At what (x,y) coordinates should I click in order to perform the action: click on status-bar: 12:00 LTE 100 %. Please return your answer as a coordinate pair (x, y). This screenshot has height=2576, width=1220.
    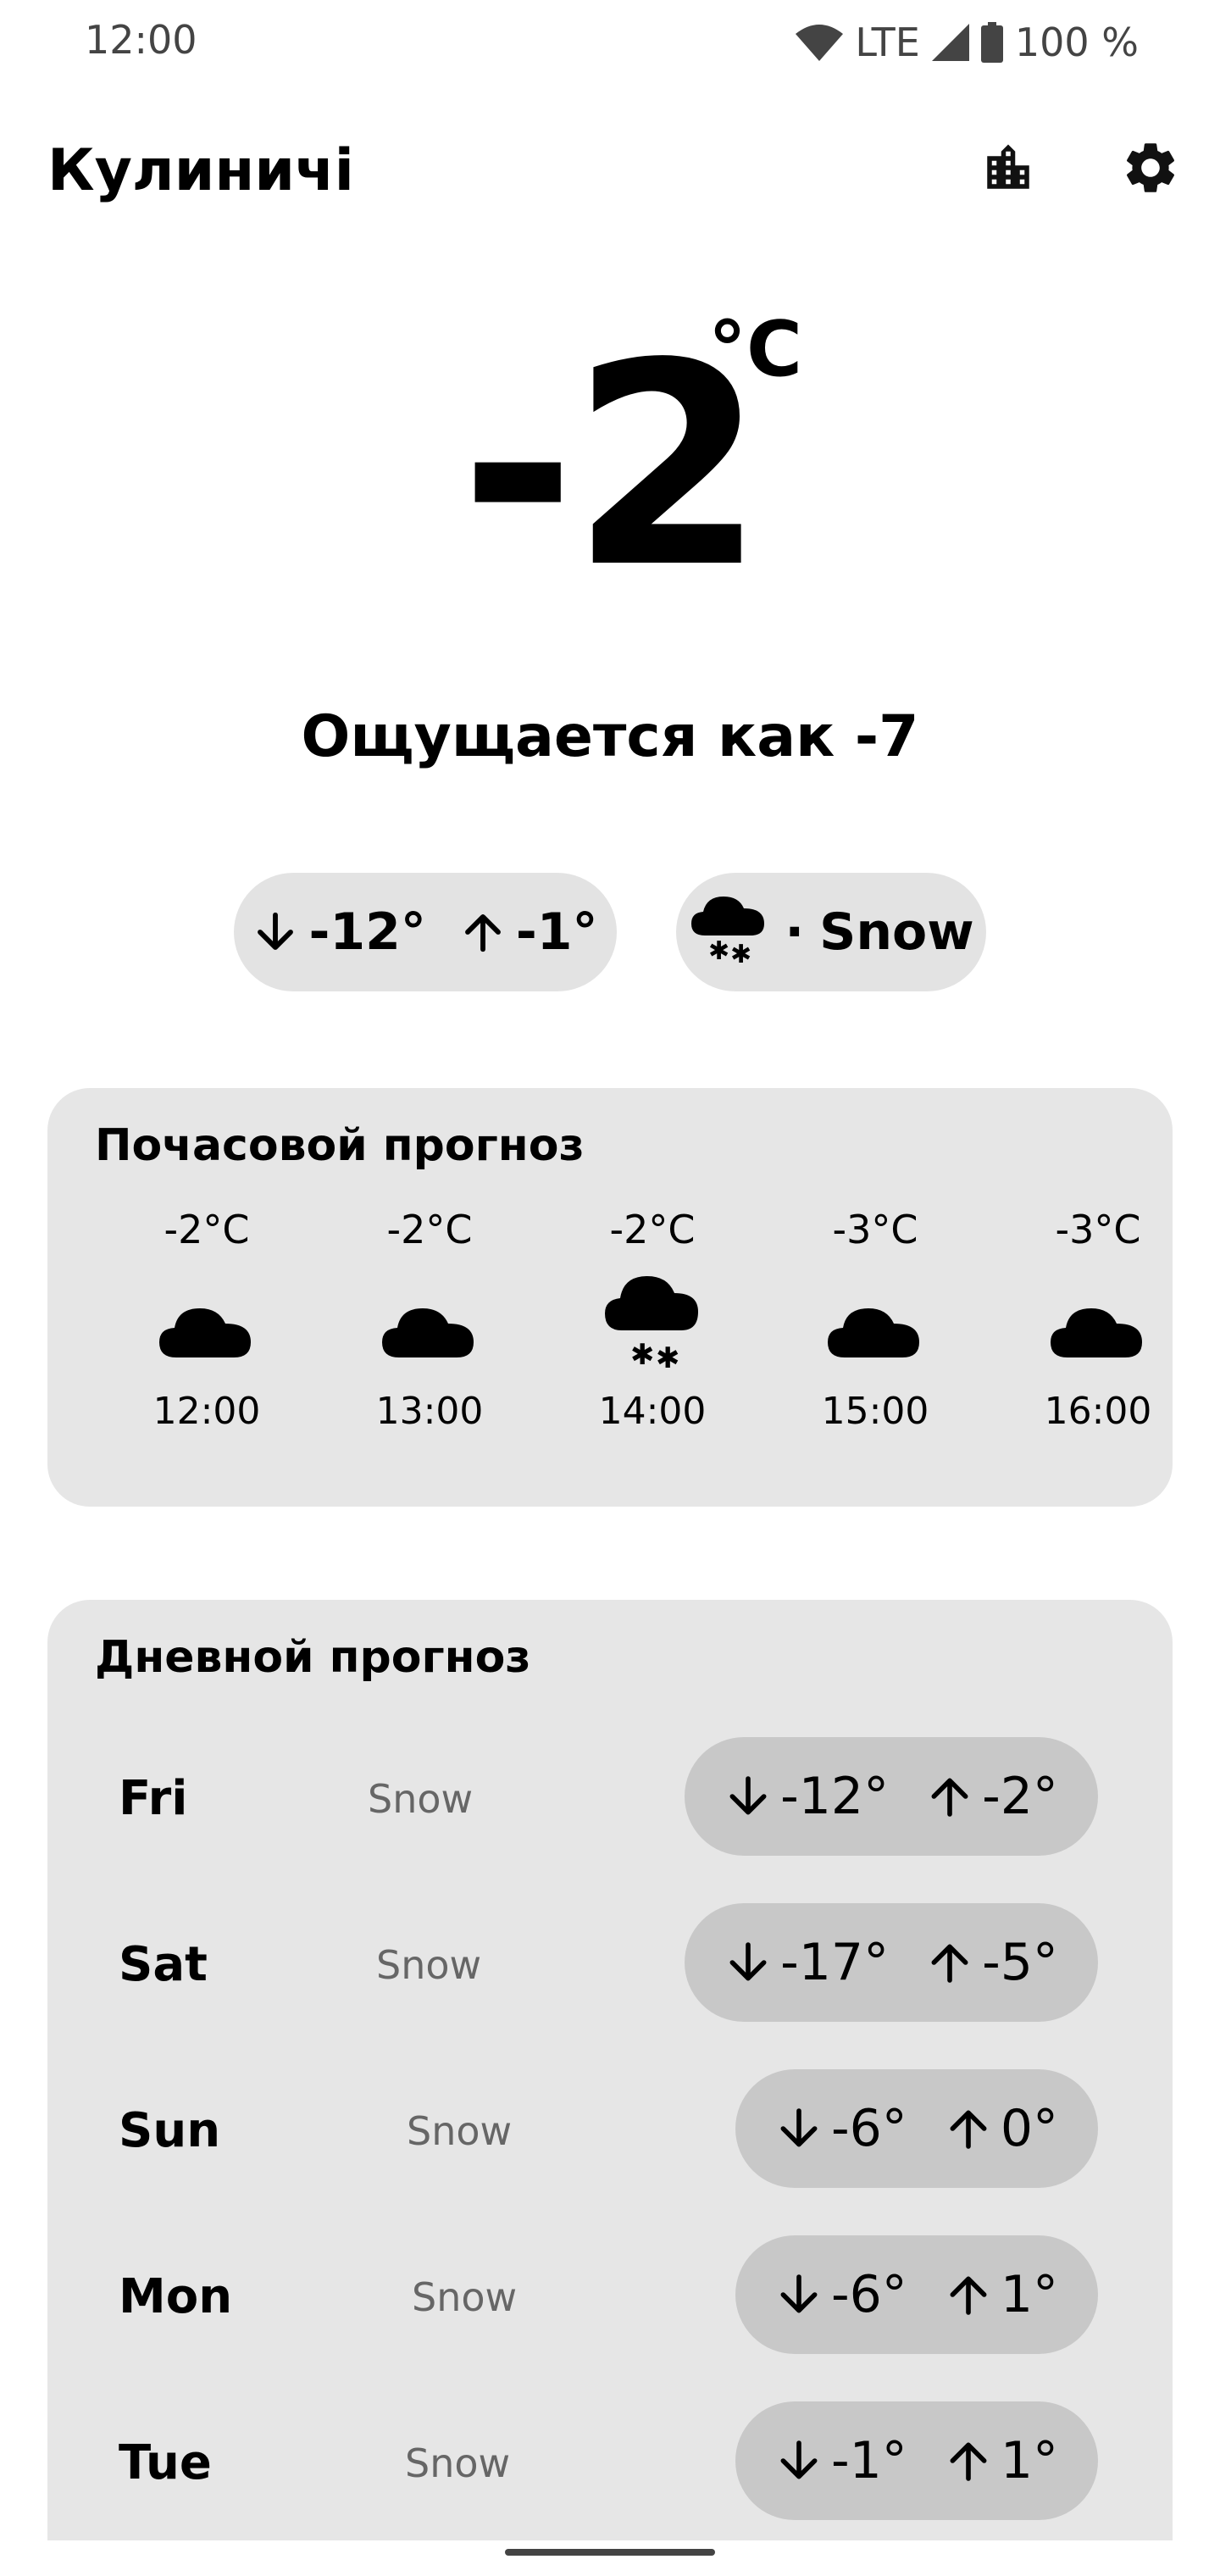
    Looking at the image, I should click on (610, 42).